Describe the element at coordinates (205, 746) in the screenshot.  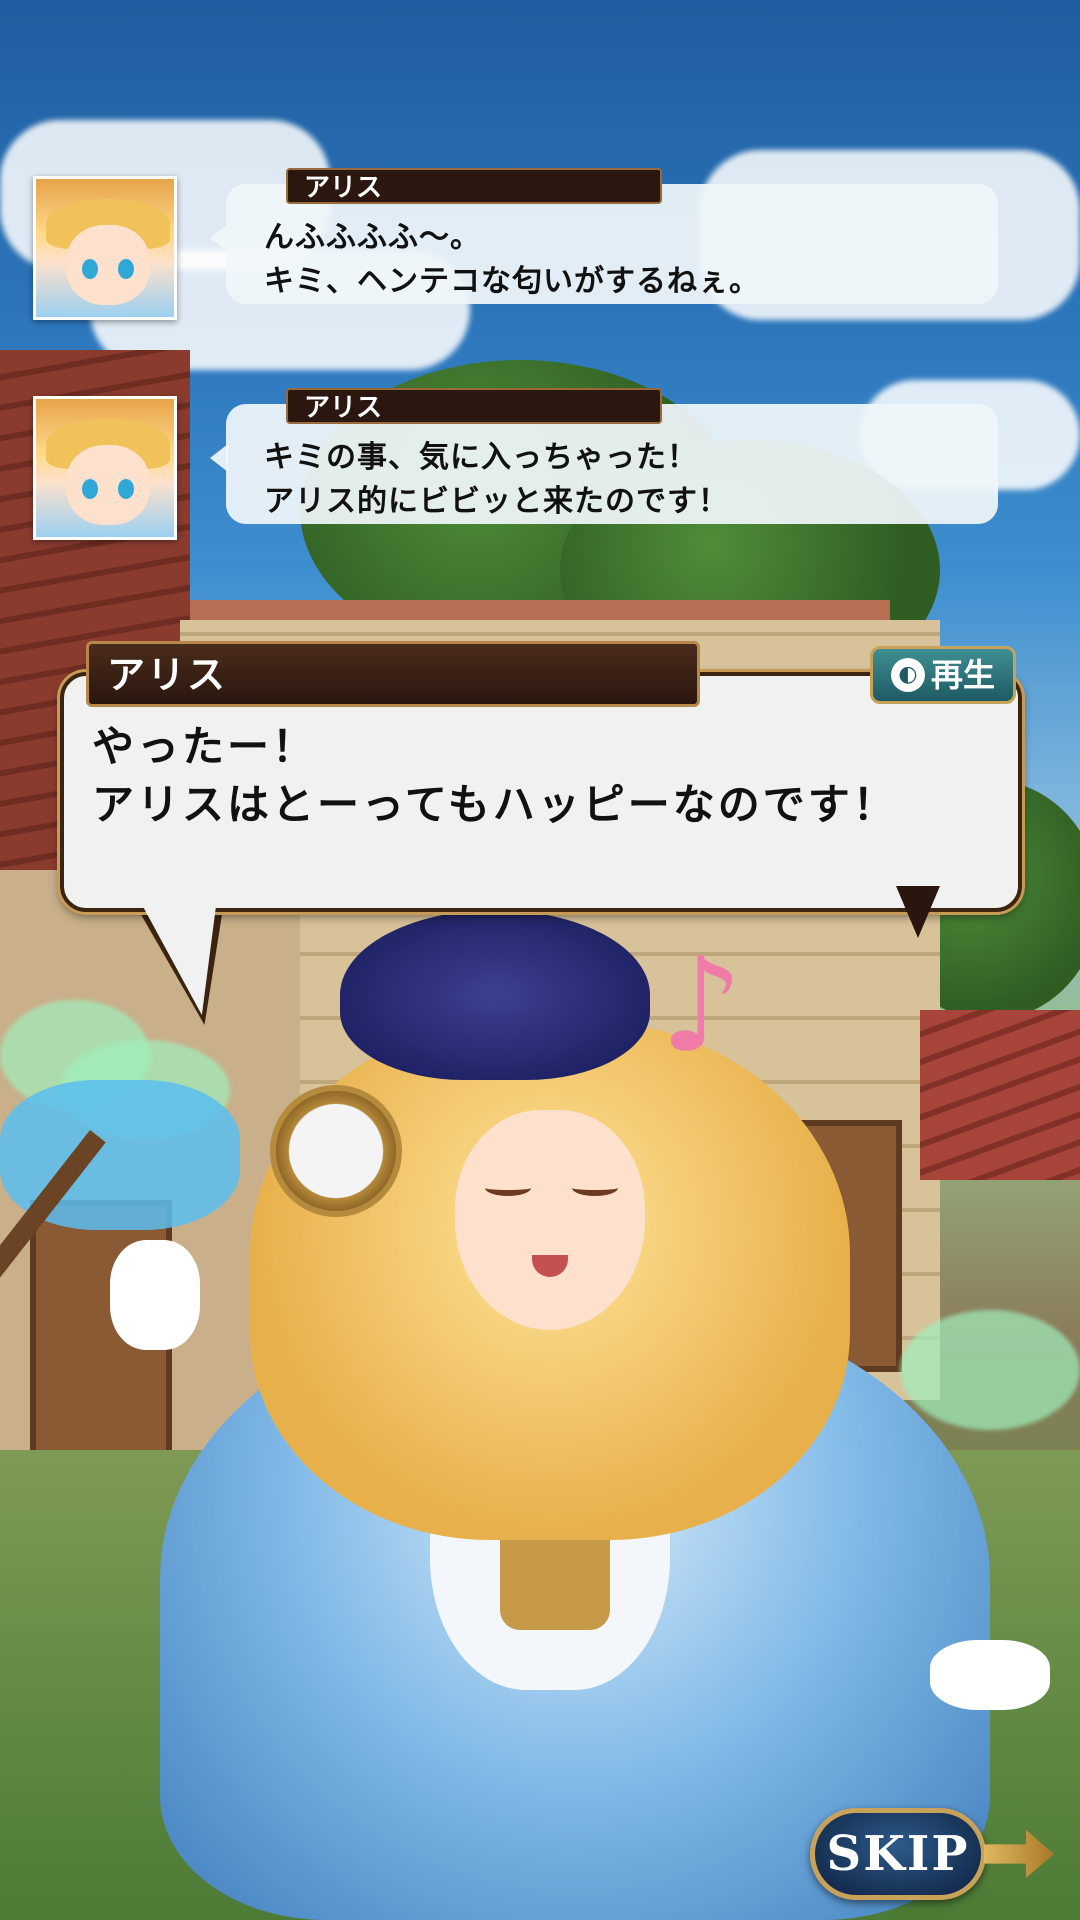
I see `dialog-line: やったー！` at that location.